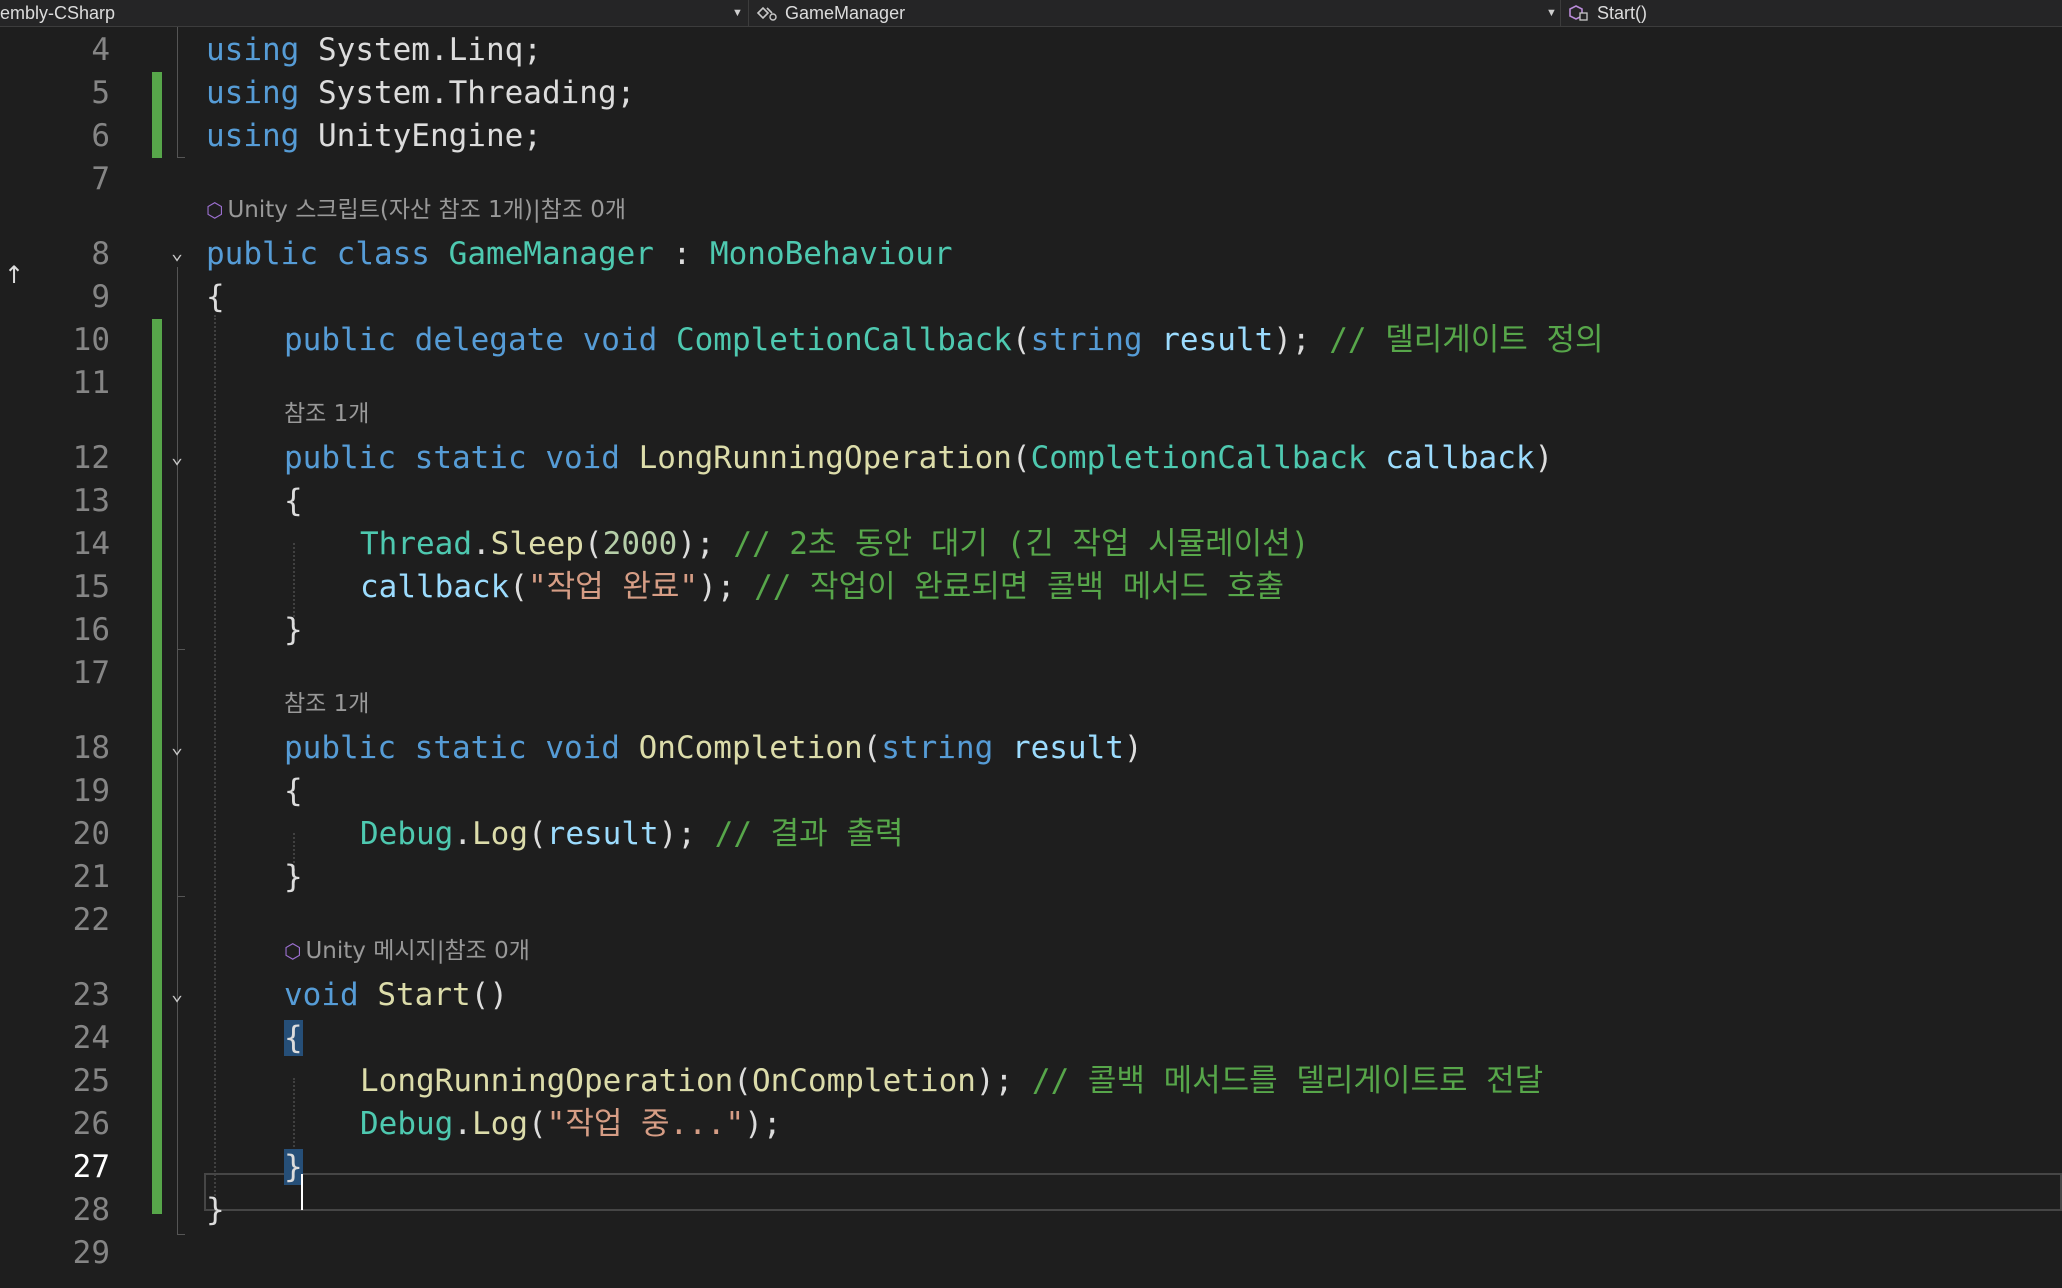  I want to click on code-line: Debug.Log(result); // 결과 출력, so click(631, 834).